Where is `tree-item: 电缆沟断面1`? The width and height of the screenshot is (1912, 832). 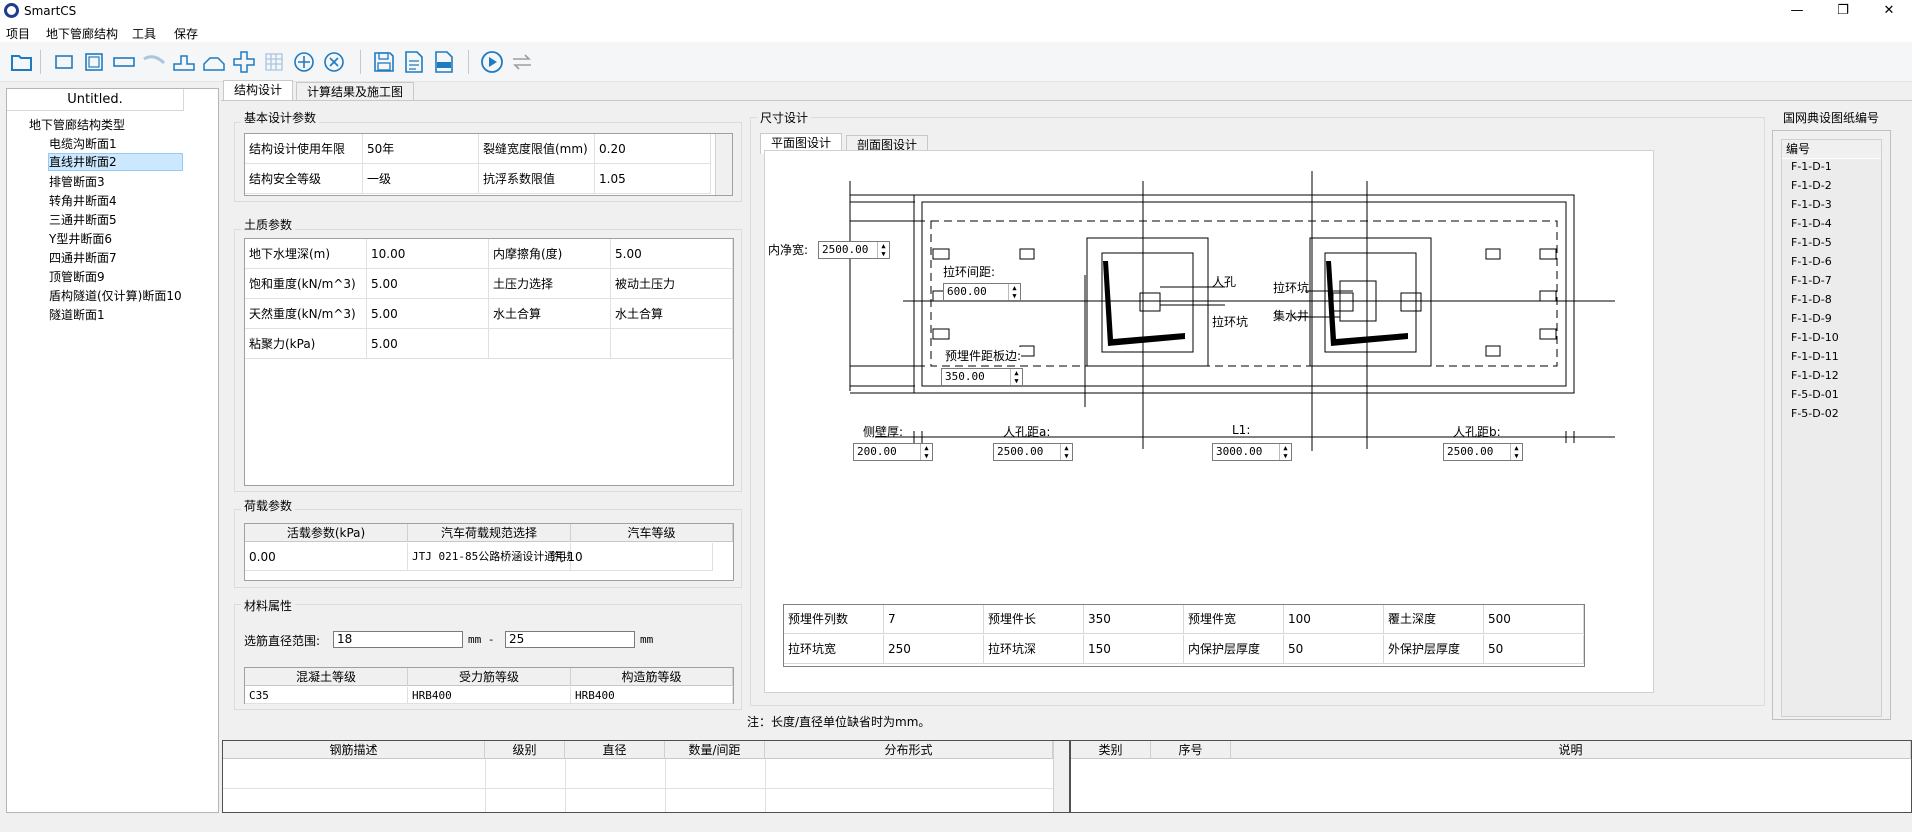
tree-item: 电缆沟断面1 is located at coordinates (83, 144).